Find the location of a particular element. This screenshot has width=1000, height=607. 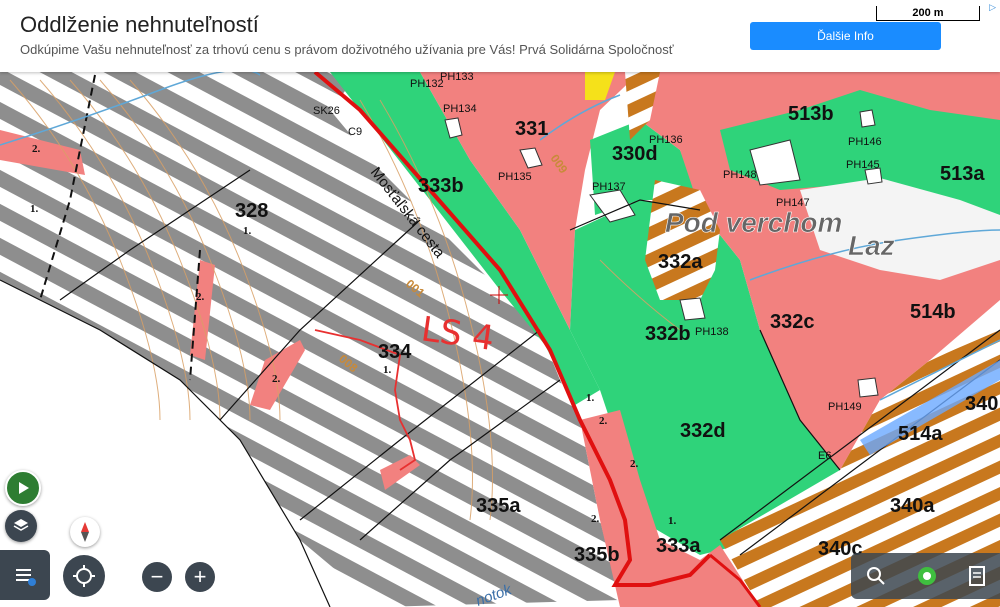

parcel-label: 340a is located at coordinates (912, 506).